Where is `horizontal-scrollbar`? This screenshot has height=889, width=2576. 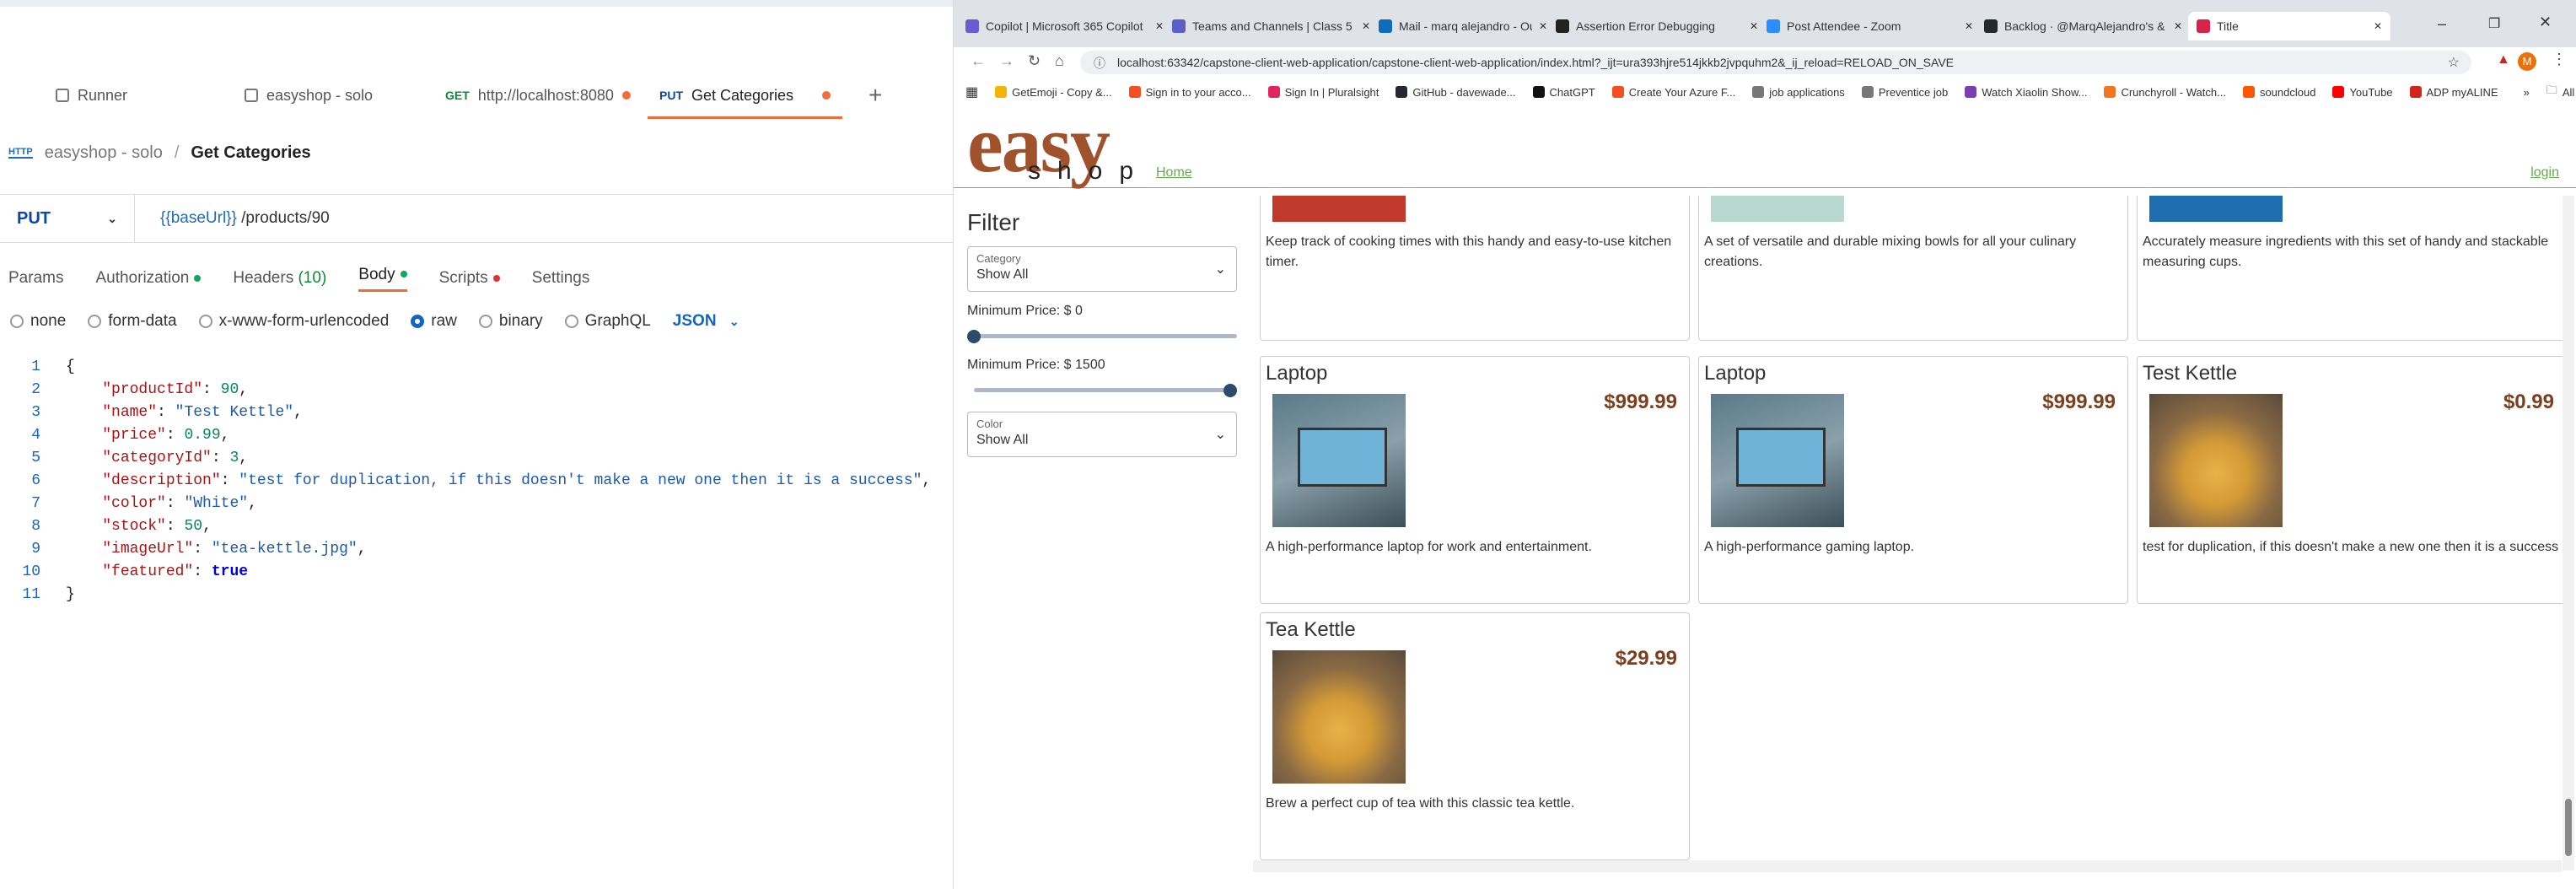 horizontal-scrollbar is located at coordinates (1907, 866).